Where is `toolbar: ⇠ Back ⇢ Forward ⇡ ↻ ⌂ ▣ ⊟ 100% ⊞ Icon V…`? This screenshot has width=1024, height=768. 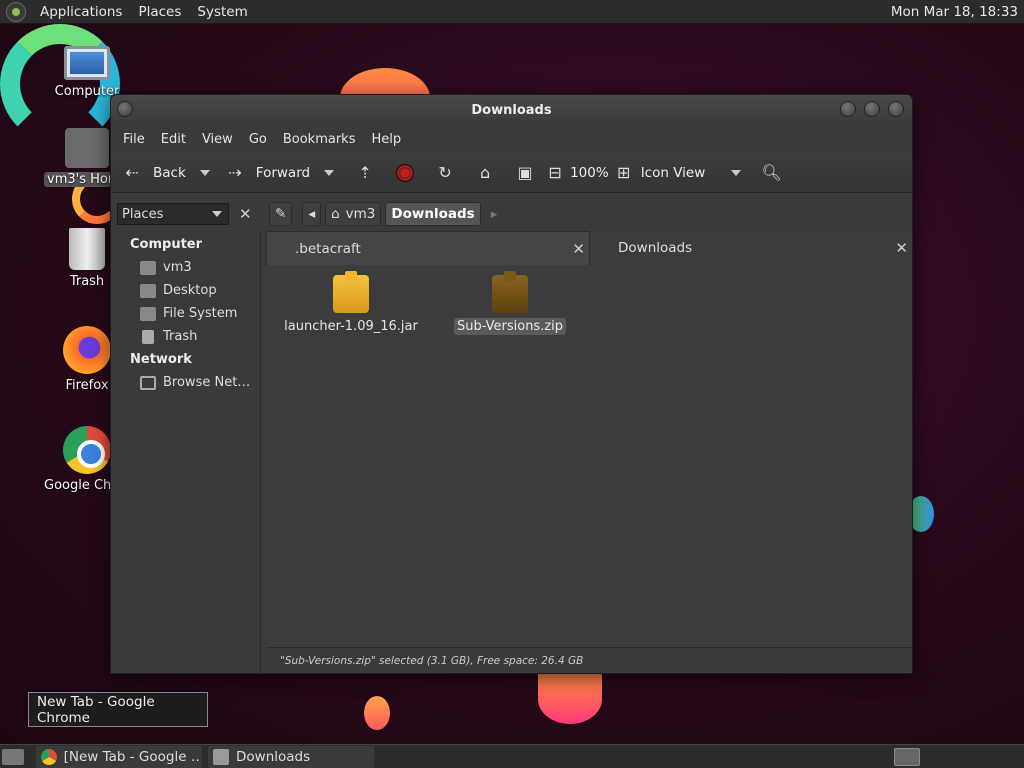
toolbar: ⇠ Back ⇢ Forward ⇡ ↻ ⌂ ▣ ⊟ 100% ⊞ Icon V… is located at coordinates (511, 173).